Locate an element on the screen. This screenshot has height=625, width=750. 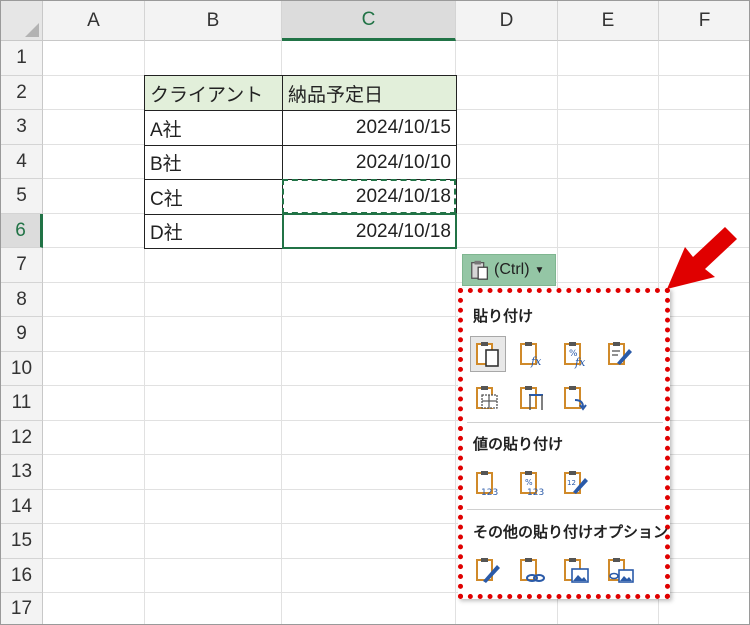
row-header-12: 12 is located at coordinates (22, 438).